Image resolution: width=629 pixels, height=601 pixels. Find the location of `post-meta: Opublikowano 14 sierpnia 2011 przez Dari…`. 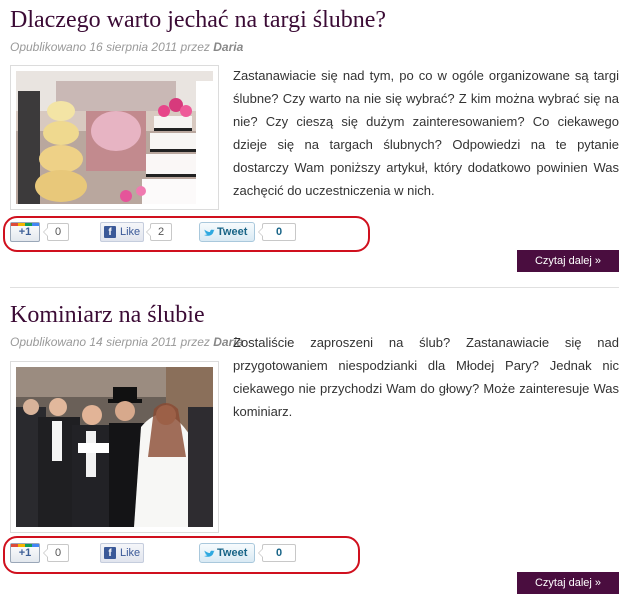

post-meta: Opublikowano 14 sierpnia 2011 przez Dari… is located at coordinates (126, 342).